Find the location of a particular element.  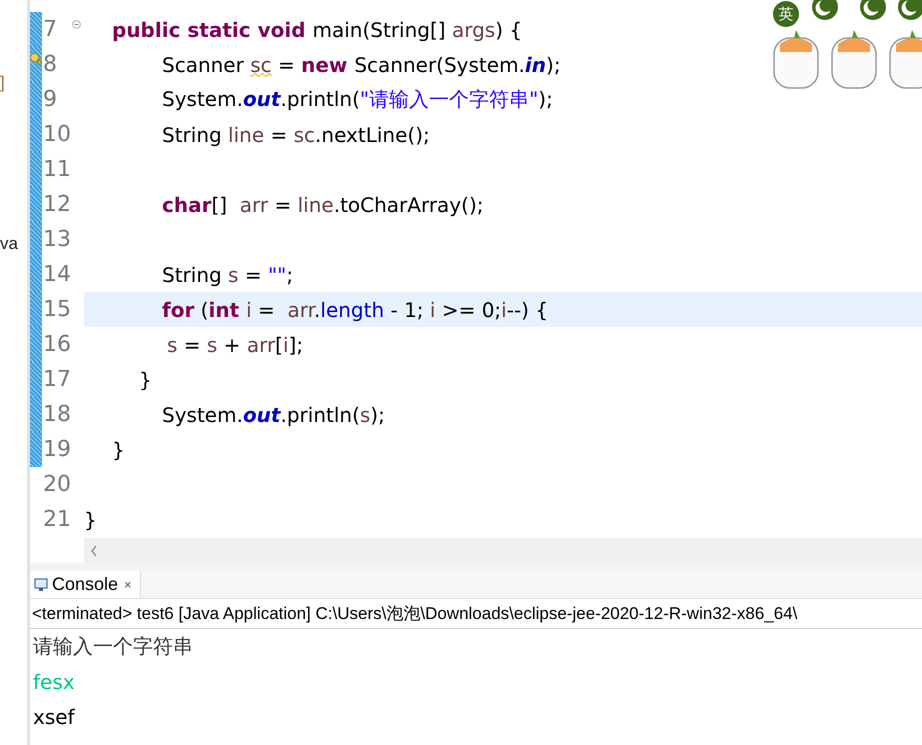

line-number: 14 is located at coordinates (56, 274).